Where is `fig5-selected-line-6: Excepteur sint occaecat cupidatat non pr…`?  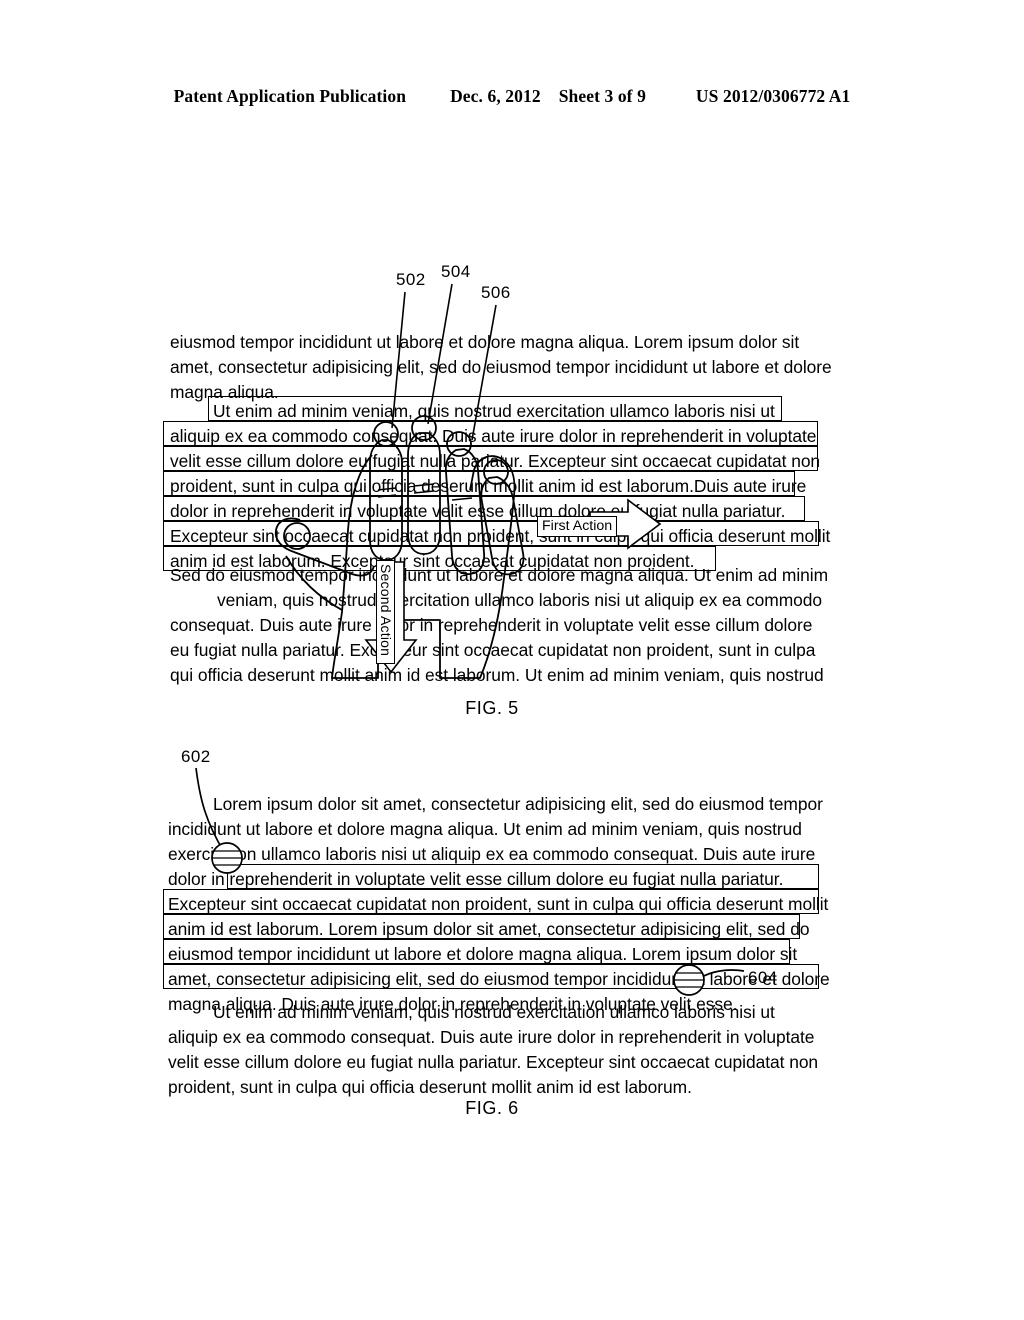
fig5-selected-line-6: Excepteur sint occaecat cupidatat non pr… is located at coordinates (500, 536).